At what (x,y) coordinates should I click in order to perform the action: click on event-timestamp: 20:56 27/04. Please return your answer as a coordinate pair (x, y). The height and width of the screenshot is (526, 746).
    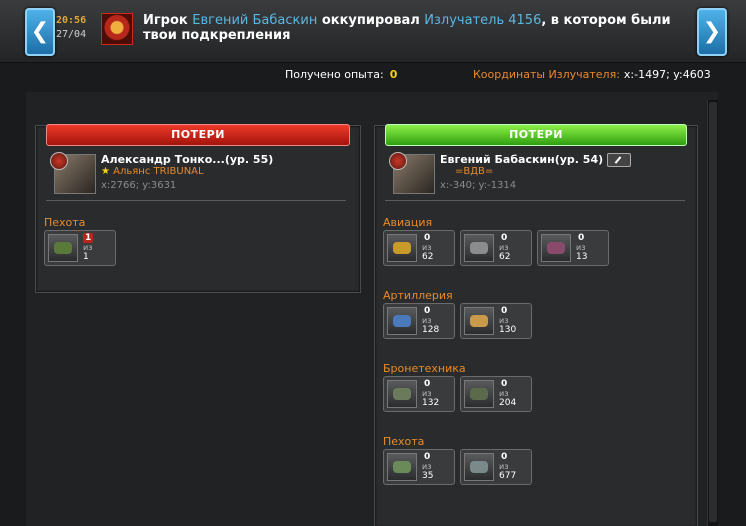
    Looking at the image, I should click on (76, 28).